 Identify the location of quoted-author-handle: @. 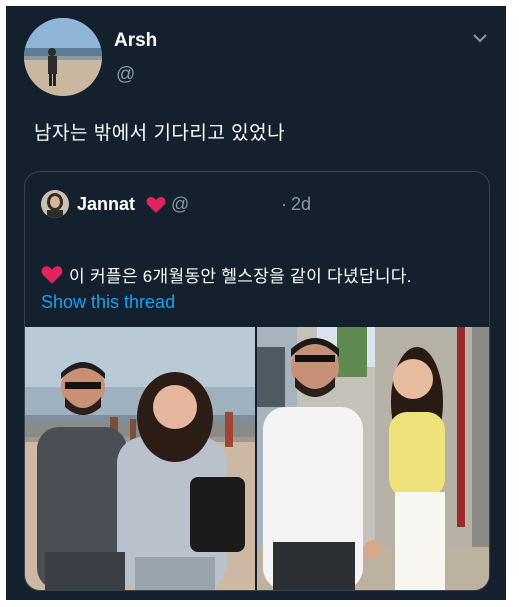
(180, 204).